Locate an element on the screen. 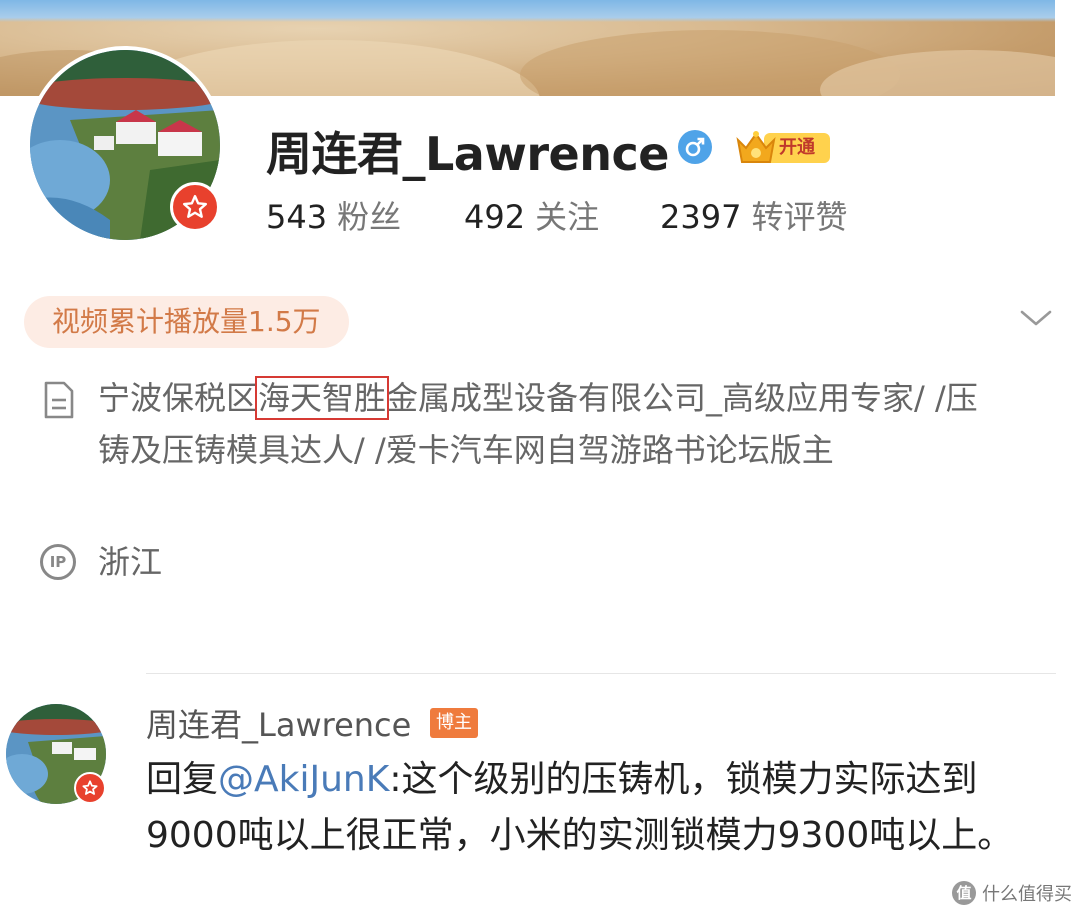 The image size is (1080, 918). stat-interactions-count: 2397 is located at coordinates (701, 217).